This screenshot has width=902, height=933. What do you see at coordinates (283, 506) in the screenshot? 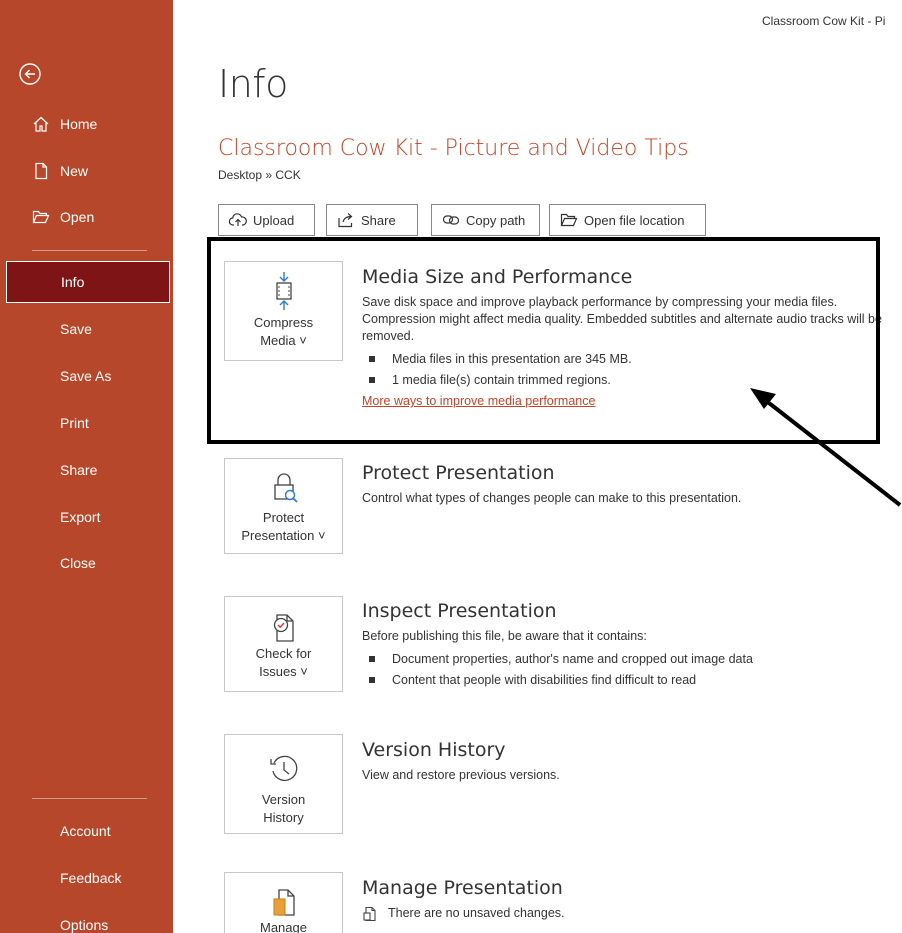
I see `protect-presentation-button: Protect Presentation ˅` at bounding box center [283, 506].